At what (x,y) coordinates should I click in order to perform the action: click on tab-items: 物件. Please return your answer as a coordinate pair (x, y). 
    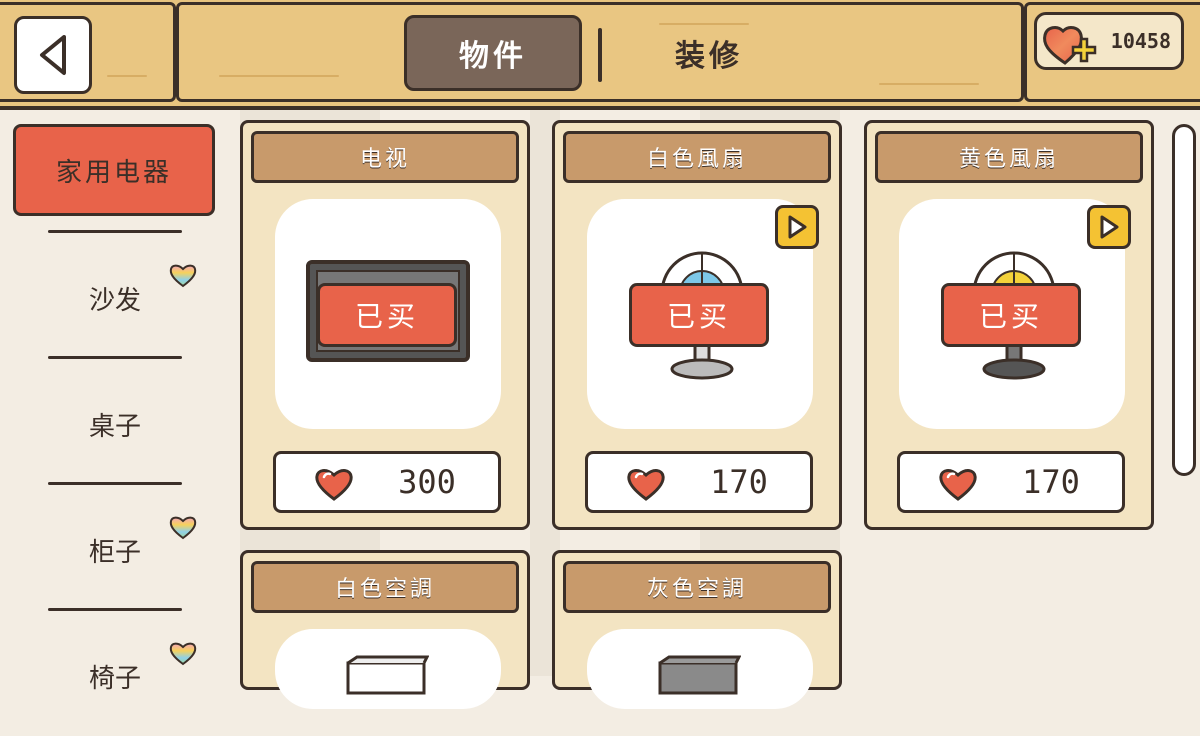
    Looking at the image, I should click on (493, 53).